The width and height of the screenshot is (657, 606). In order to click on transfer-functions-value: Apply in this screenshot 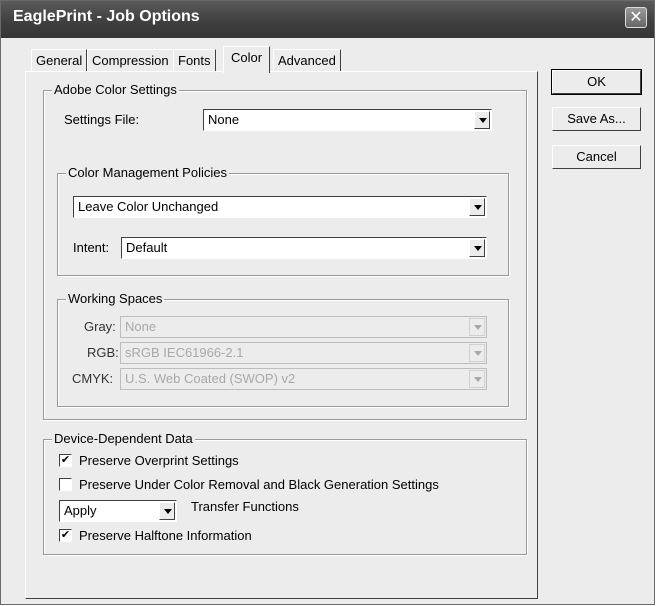, I will do `click(80, 510)`.